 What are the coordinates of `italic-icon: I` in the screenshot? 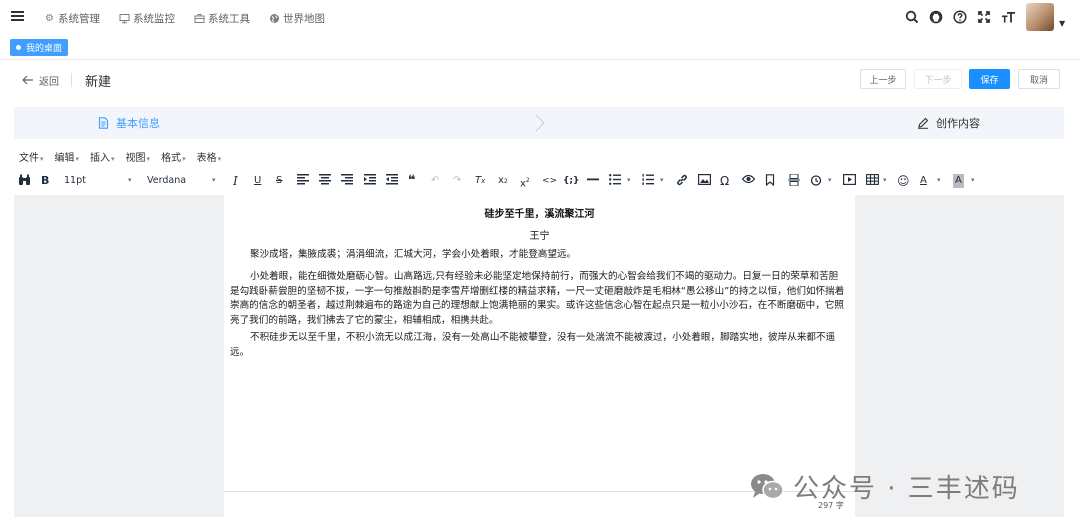 It's located at (235, 181).